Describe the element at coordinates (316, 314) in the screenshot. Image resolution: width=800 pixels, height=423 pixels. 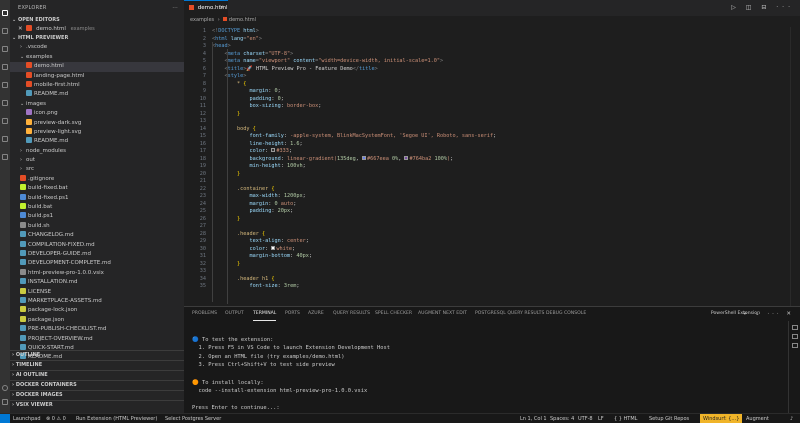
I see `panel-tab-azure: AZURE` at that location.